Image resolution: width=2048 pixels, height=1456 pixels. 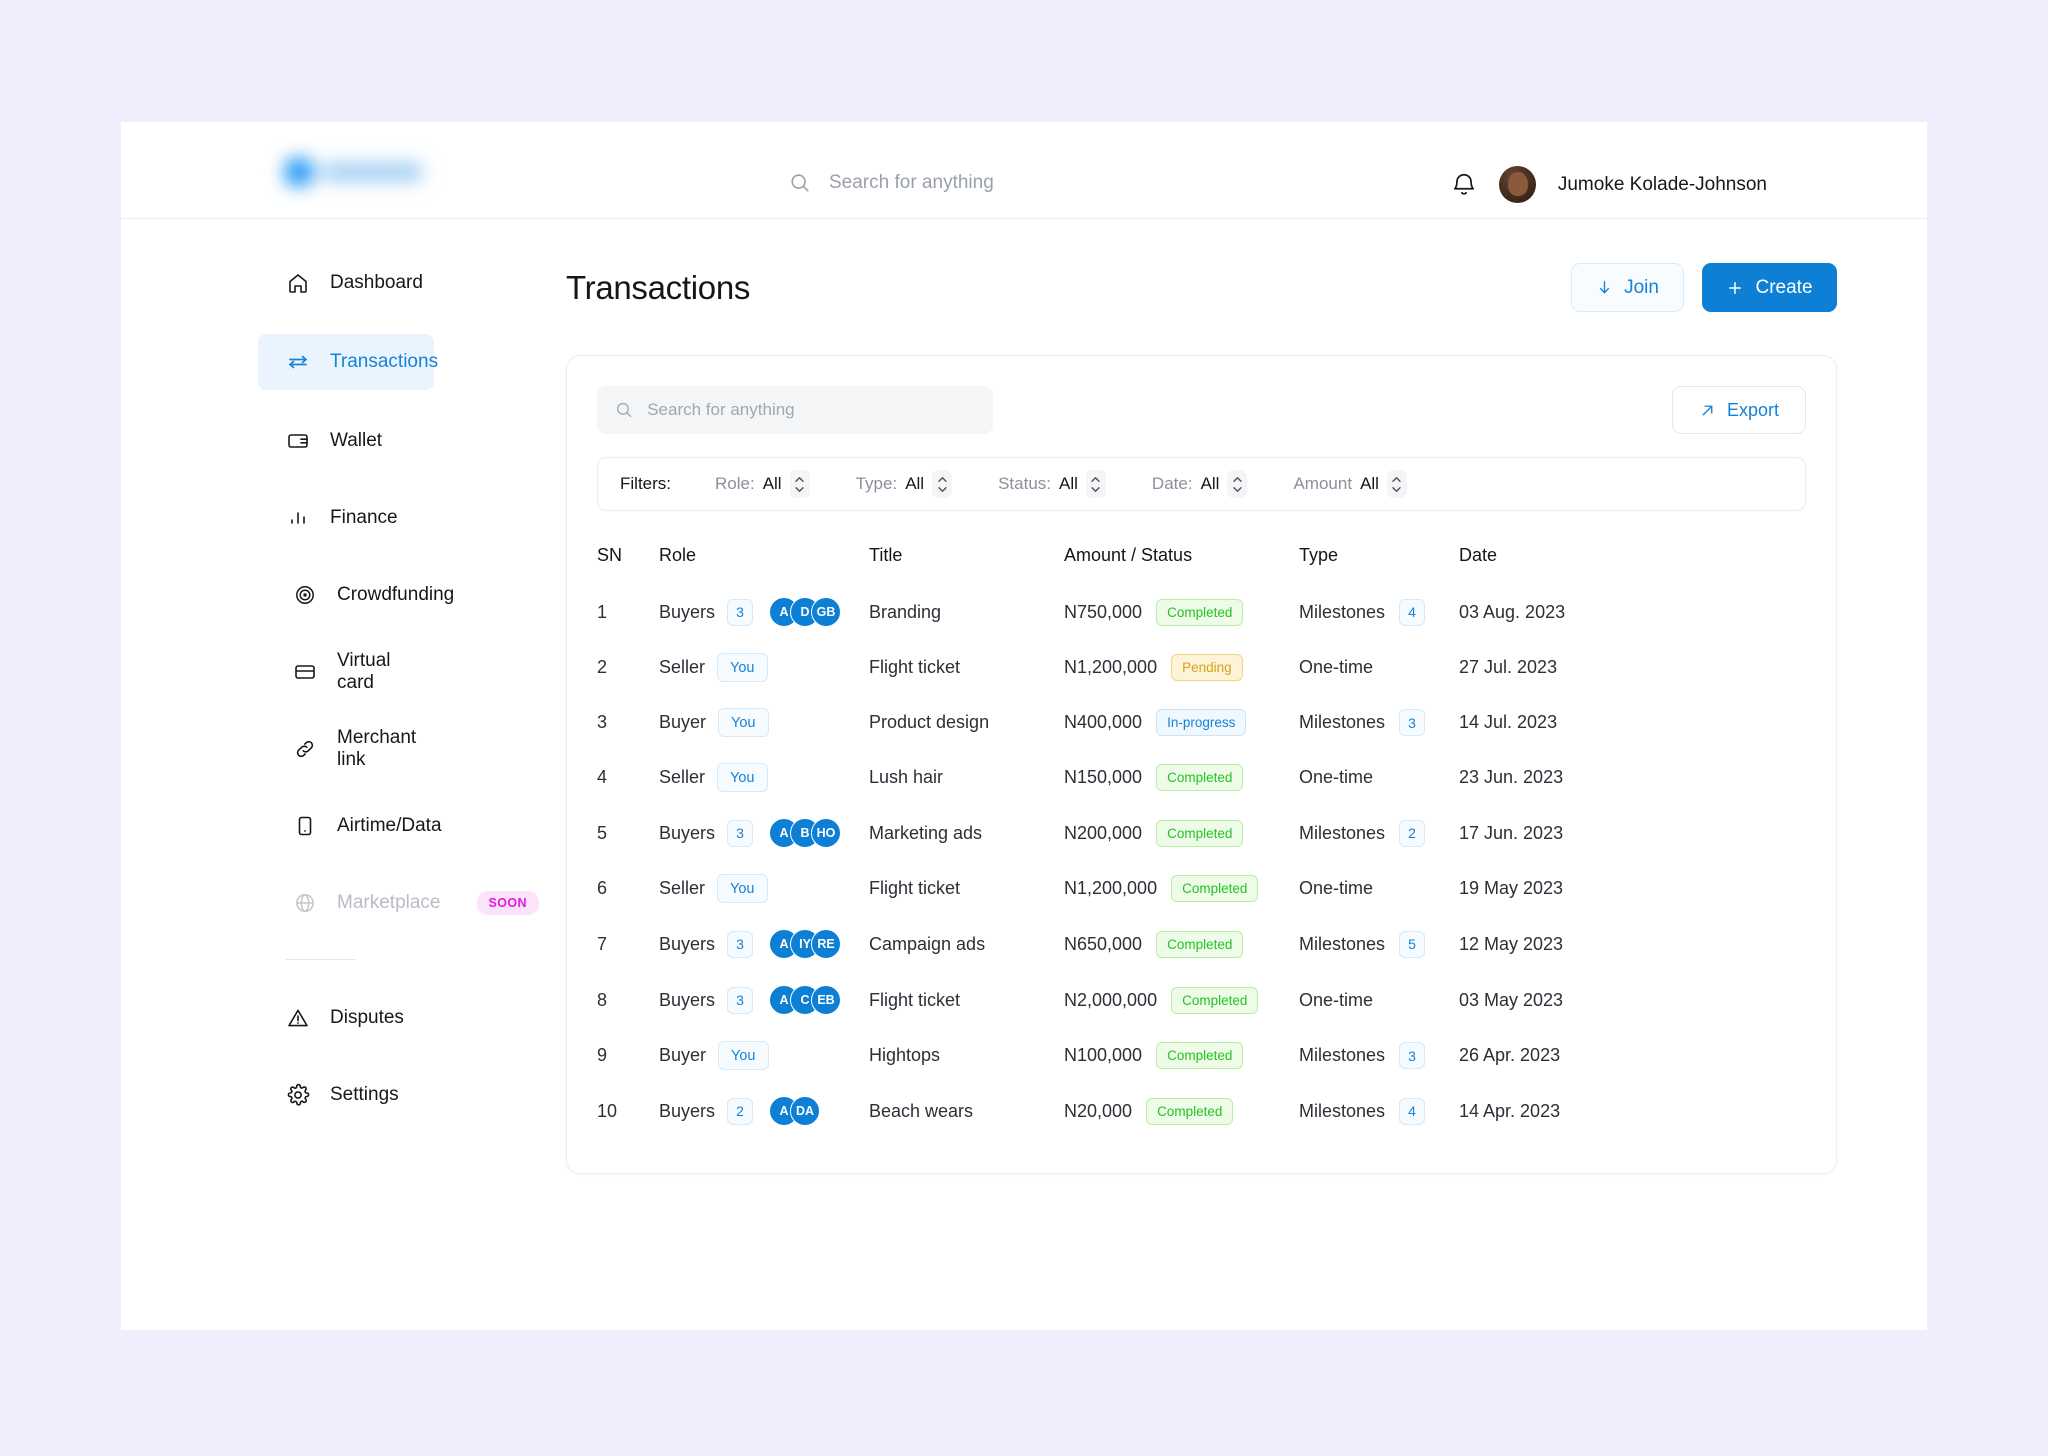 What do you see at coordinates (1627, 287) in the screenshot?
I see `join-button: Join` at bounding box center [1627, 287].